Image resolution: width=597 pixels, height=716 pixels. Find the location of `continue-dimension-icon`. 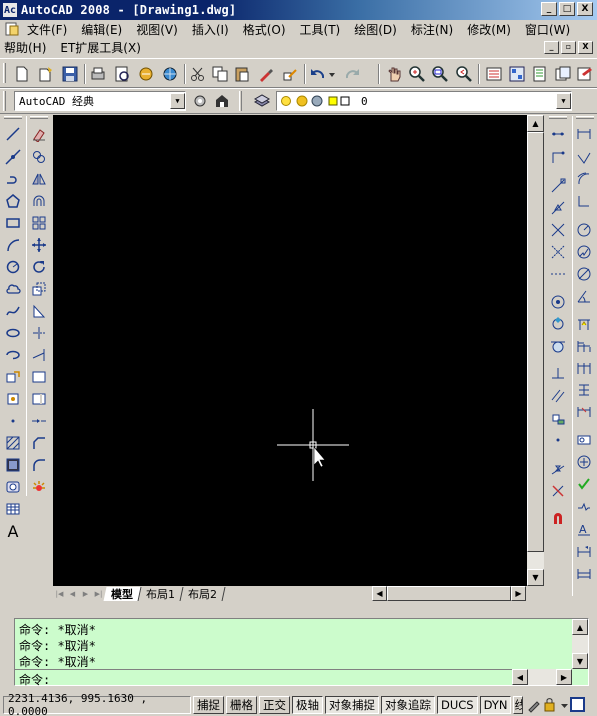

continue-dimension-icon is located at coordinates (584, 368).